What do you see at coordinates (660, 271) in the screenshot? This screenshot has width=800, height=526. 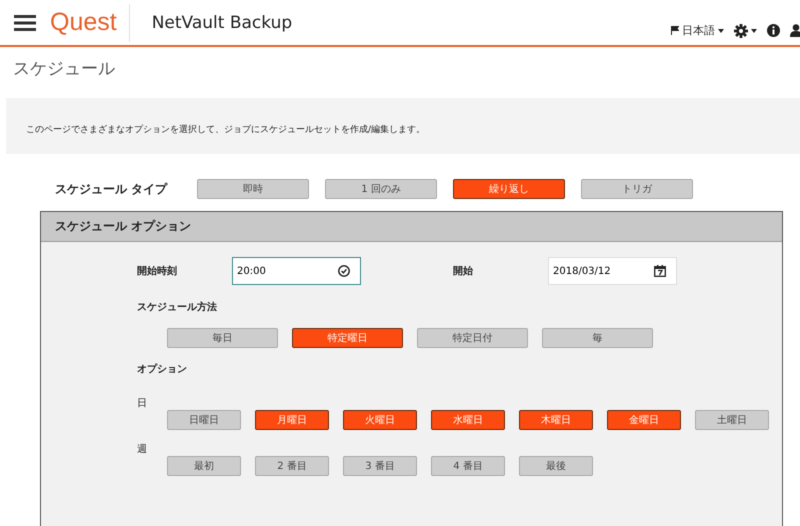 I see `calendar-icon` at bounding box center [660, 271].